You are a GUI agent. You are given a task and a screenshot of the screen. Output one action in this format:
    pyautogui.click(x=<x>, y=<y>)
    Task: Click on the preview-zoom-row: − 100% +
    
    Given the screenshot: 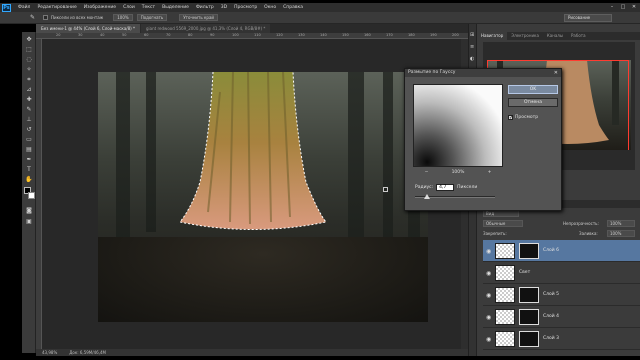 What is the action you would take?
    pyautogui.click(x=458, y=172)
    